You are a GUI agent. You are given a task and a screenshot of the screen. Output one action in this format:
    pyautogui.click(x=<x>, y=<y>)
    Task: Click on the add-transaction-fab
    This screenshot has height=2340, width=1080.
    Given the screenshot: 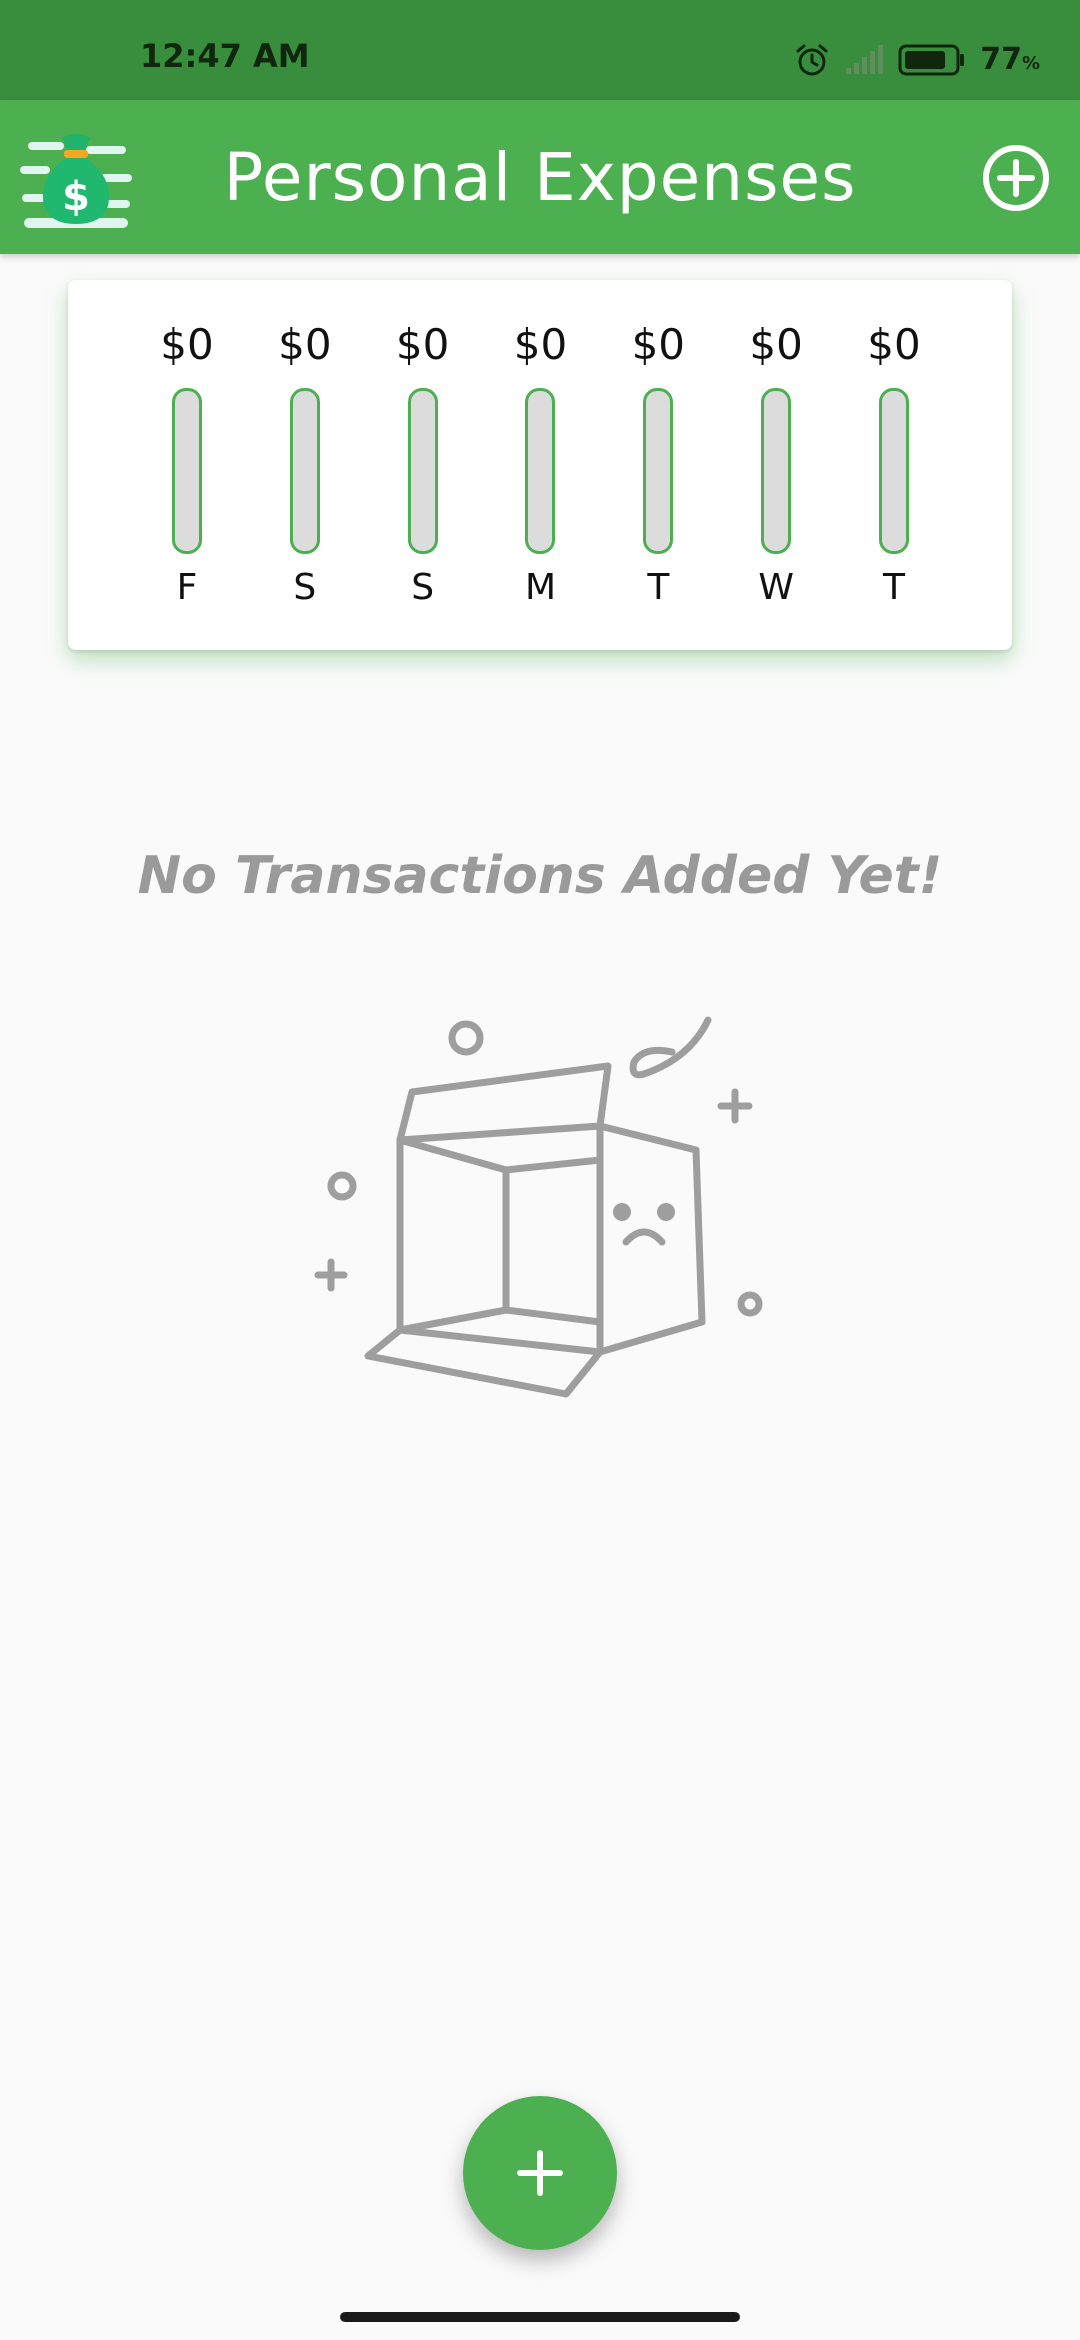 What is the action you would take?
    pyautogui.click(x=540, y=2173)
    